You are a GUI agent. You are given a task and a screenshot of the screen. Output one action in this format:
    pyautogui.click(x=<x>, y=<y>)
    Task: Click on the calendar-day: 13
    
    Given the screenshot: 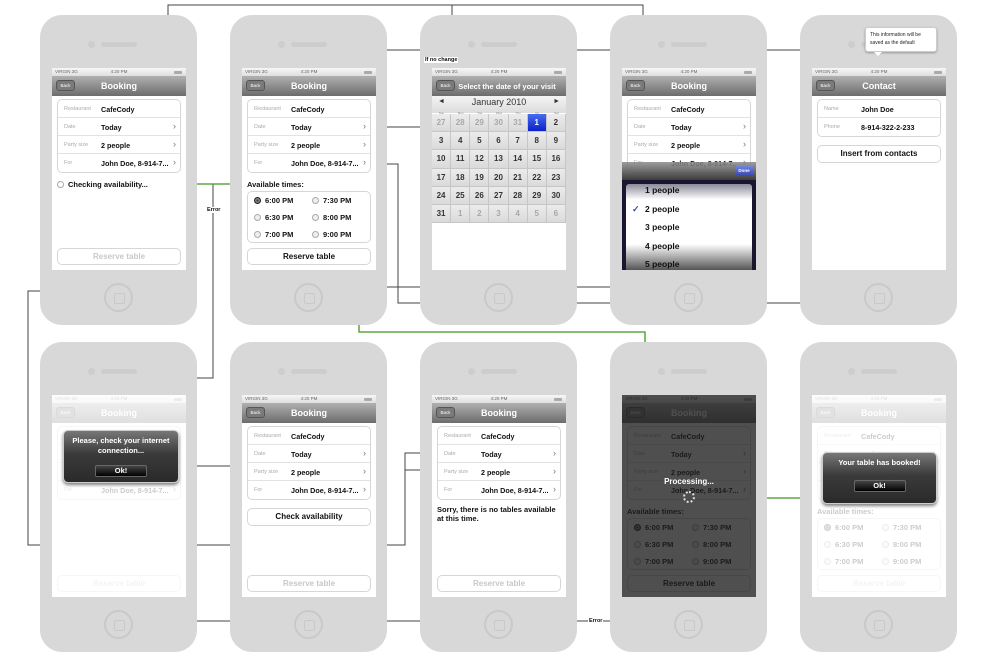 What is the action you would take?
    pyautogui.click(x=499, y=159)
    